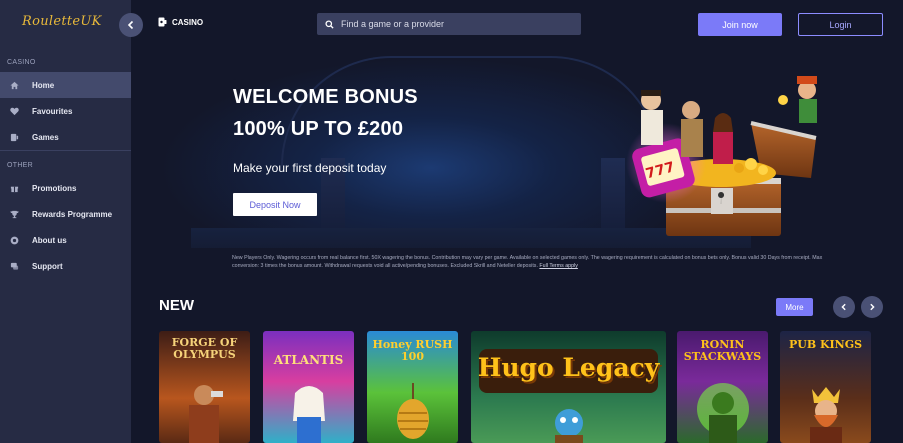  I want to click on game-tile-title: RONIN STACKWAYS, so click(722, 350).